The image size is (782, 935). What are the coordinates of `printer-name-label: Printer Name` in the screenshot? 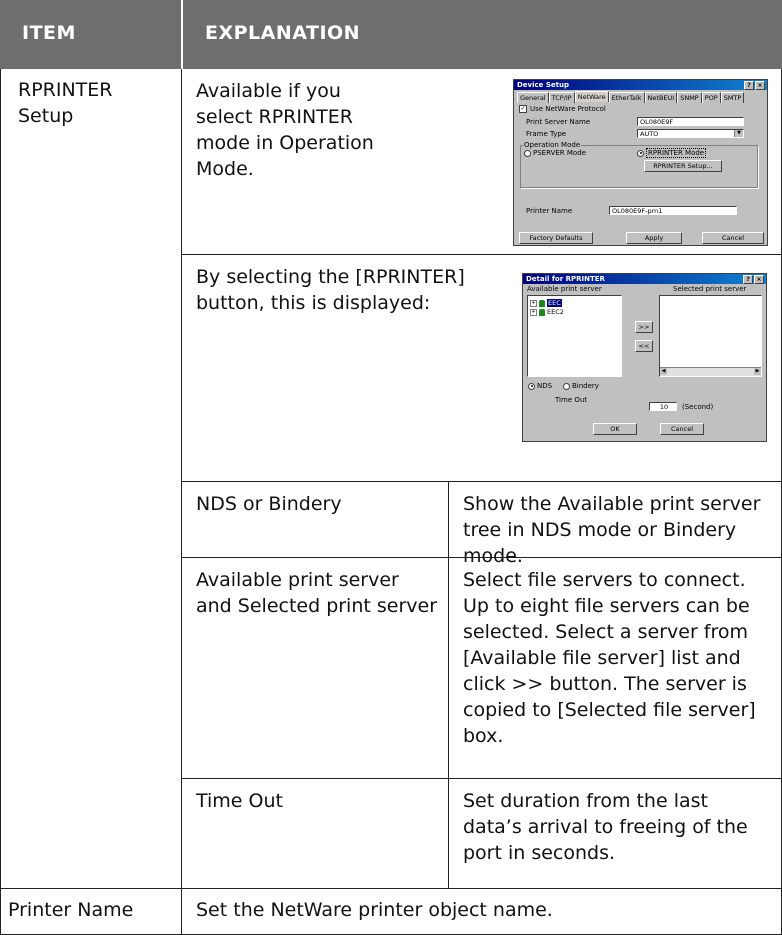 It's located at (549, 211).